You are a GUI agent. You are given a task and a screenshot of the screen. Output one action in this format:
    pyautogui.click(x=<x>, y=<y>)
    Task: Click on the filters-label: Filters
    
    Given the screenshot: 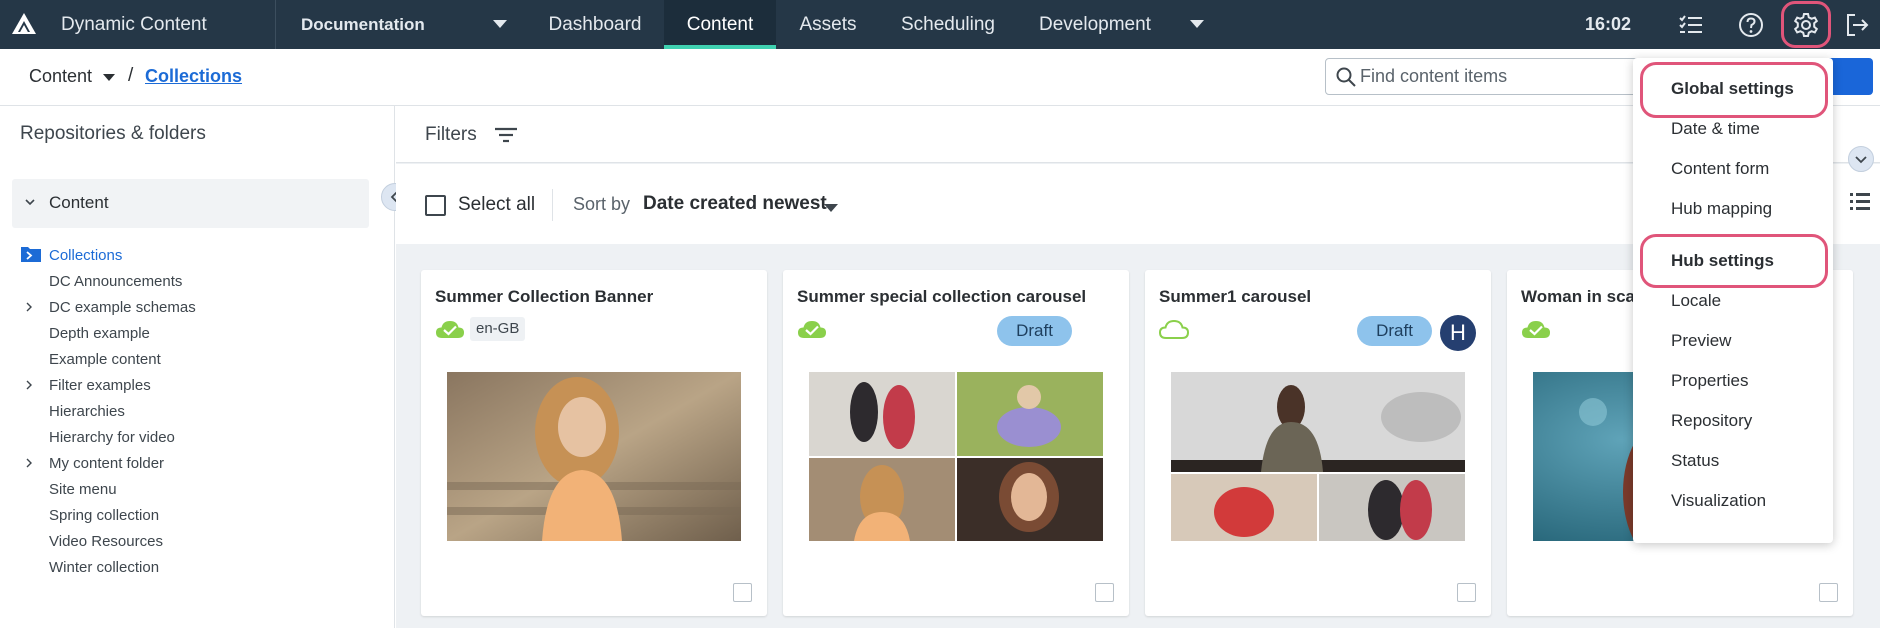 What is the action you would take?
    pyautogui.click(x=451, y=135)
    